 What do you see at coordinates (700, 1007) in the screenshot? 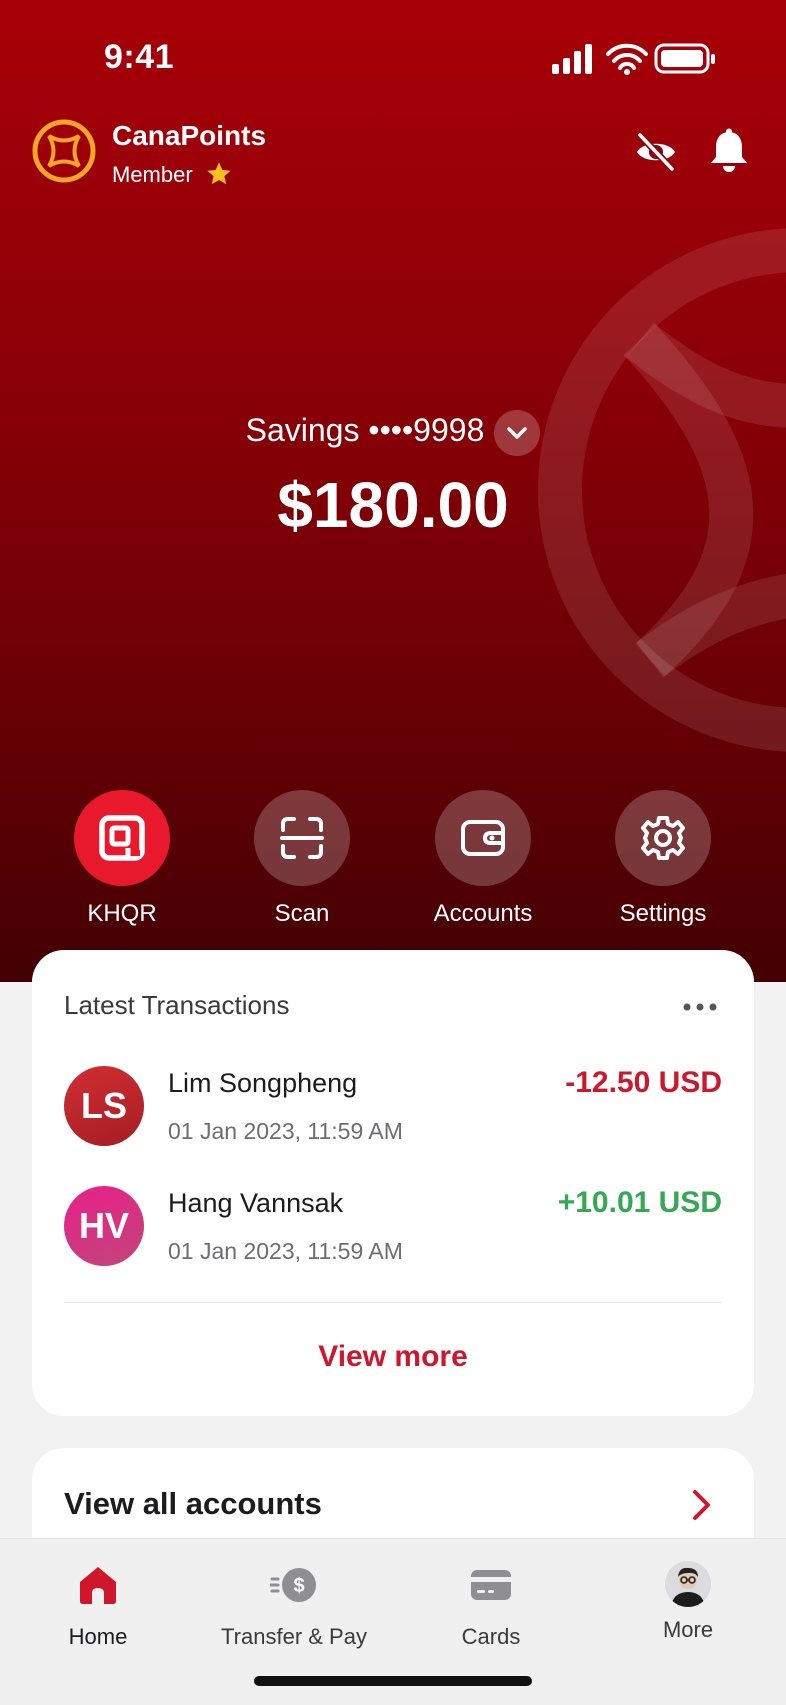
I see `more-options-icon` at bounding box center [700, 1007].